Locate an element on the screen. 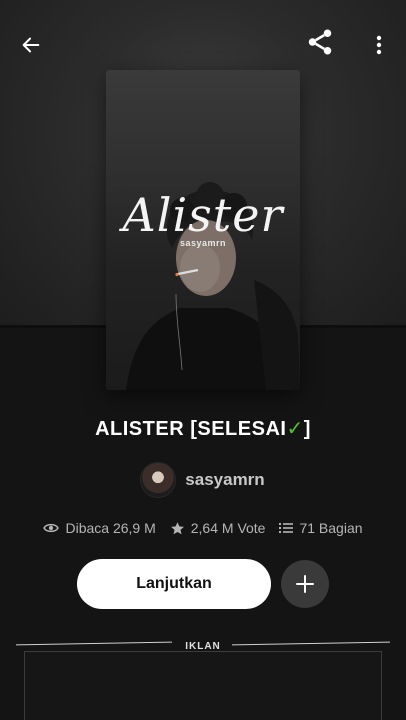 The width and height of the screenshot is (406, 720). avatar is located at coordinates (158, 480).